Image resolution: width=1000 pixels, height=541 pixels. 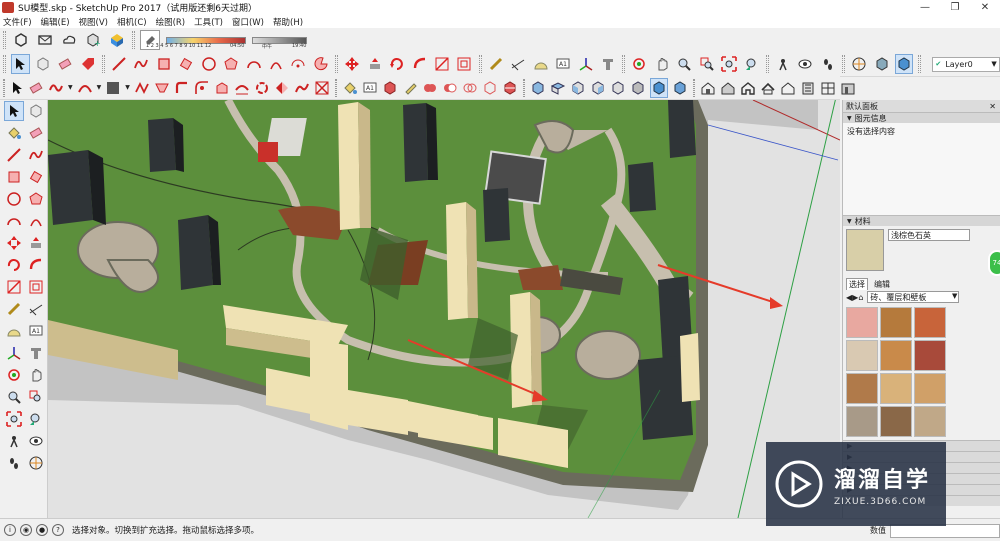 What do you see at coordinates (36, 463) in the screenshot?
I see `section-plane-icon` at bounding box center [36, 463].